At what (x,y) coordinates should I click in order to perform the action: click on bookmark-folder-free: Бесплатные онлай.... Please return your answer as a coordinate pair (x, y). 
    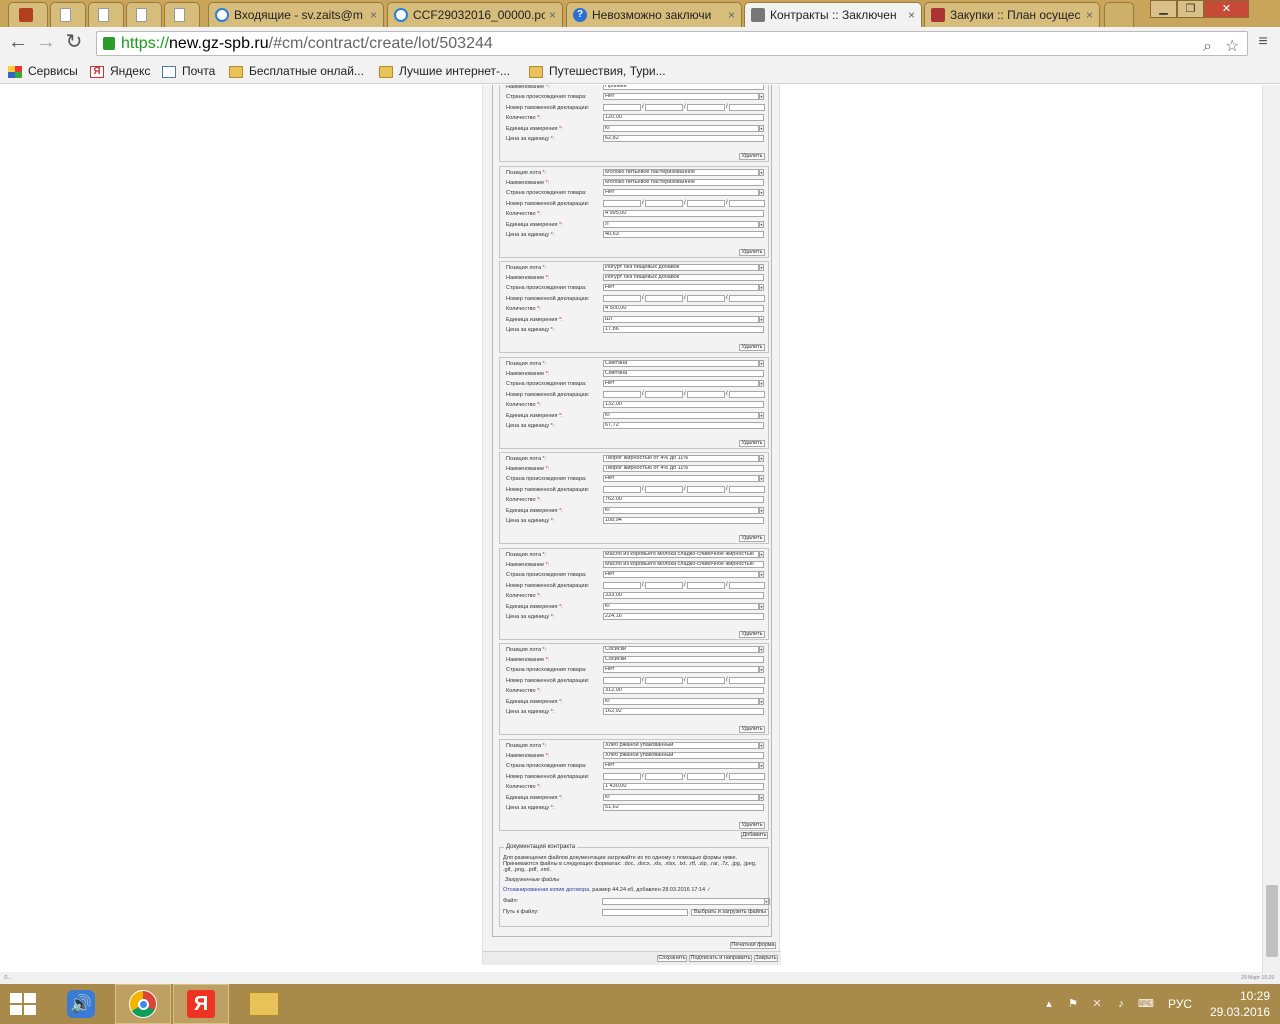
    Looking at the image, I should click on (296, 71).